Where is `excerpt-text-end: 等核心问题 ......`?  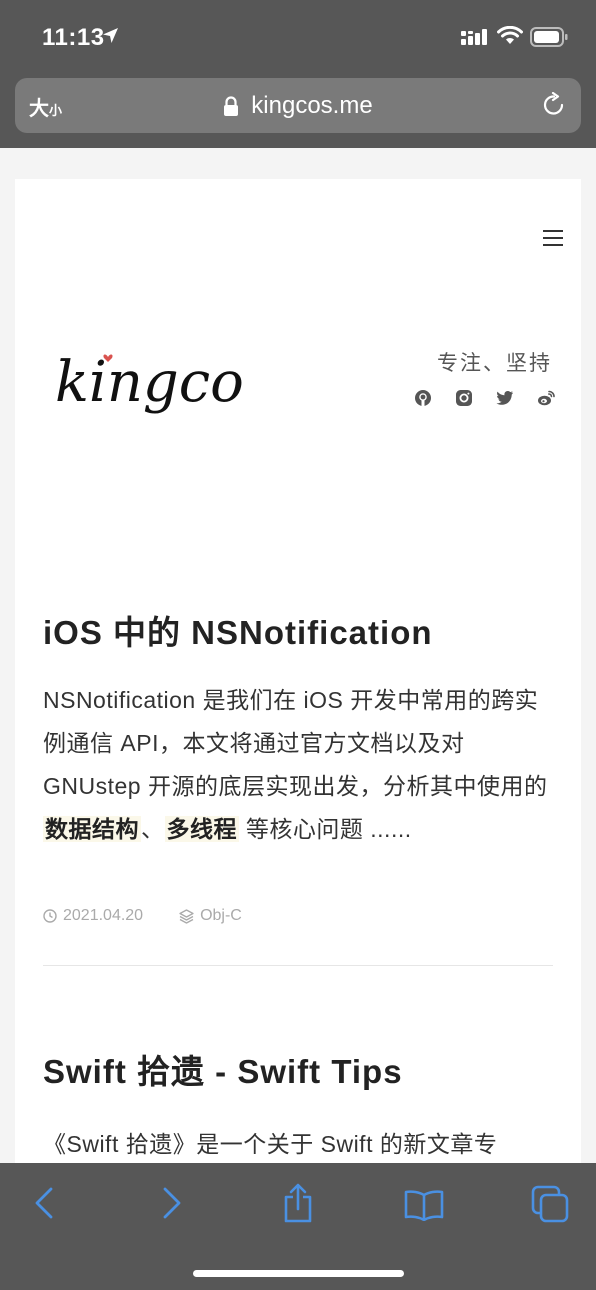 excerpt-text-end: 等核心问题 ...... is located at coordinates (328, 829).